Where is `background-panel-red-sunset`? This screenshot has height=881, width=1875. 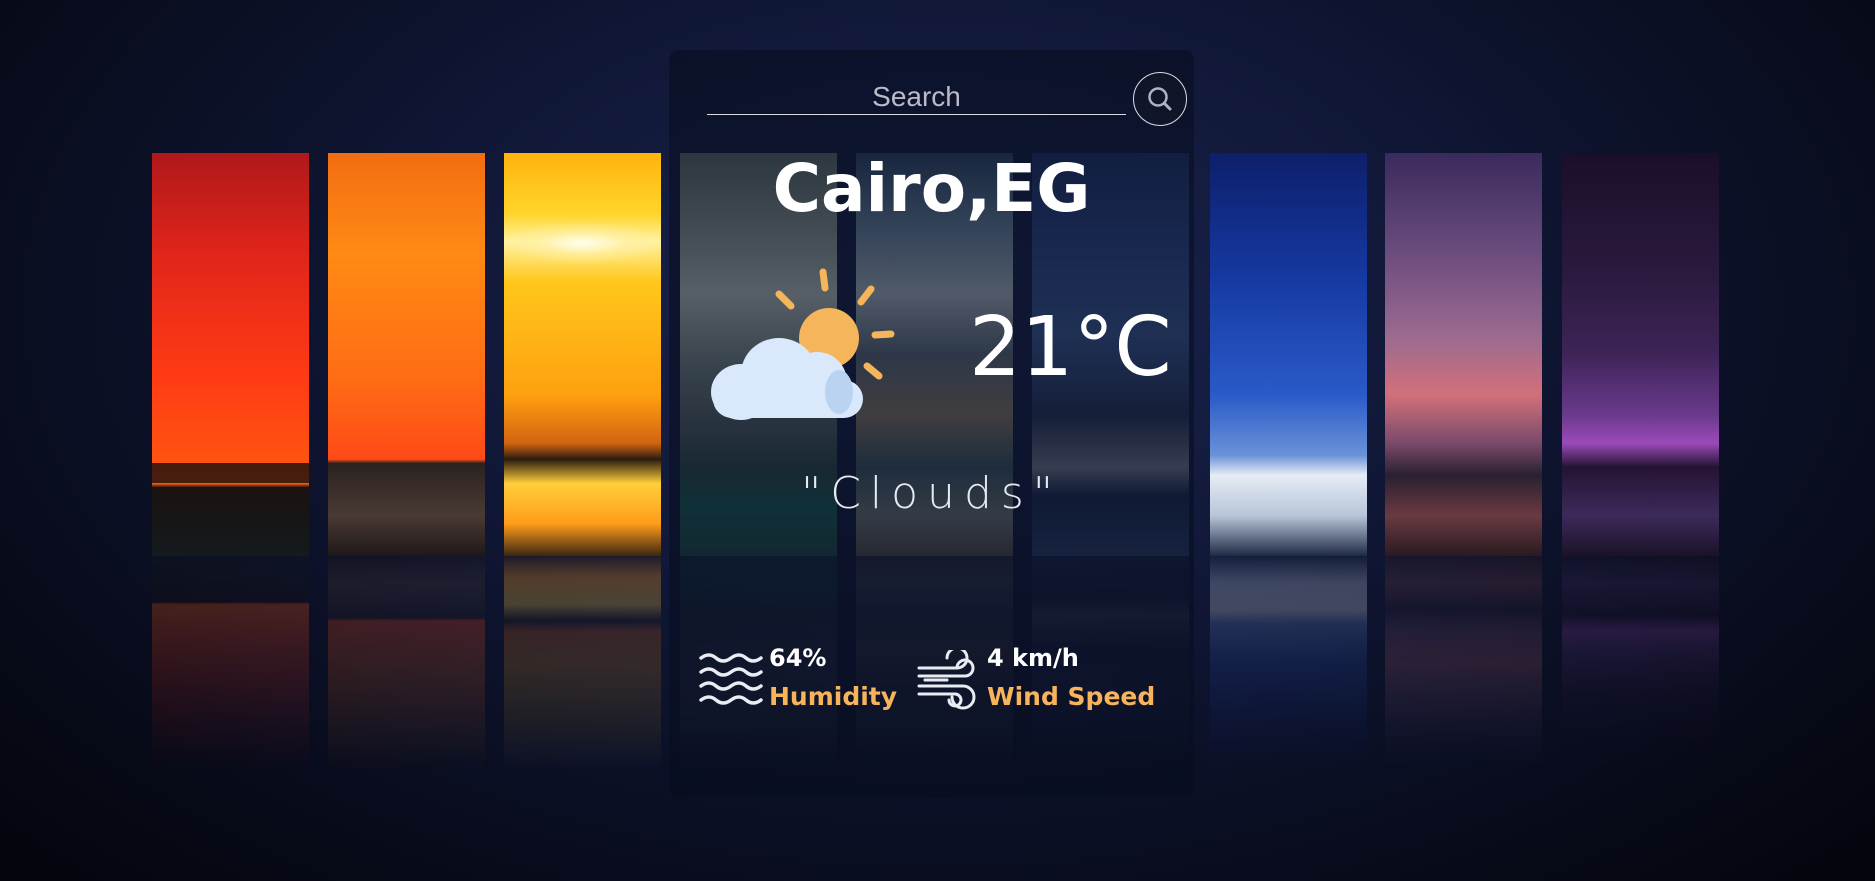
background-panel-red-sunset is located at coordinates (230, 354).